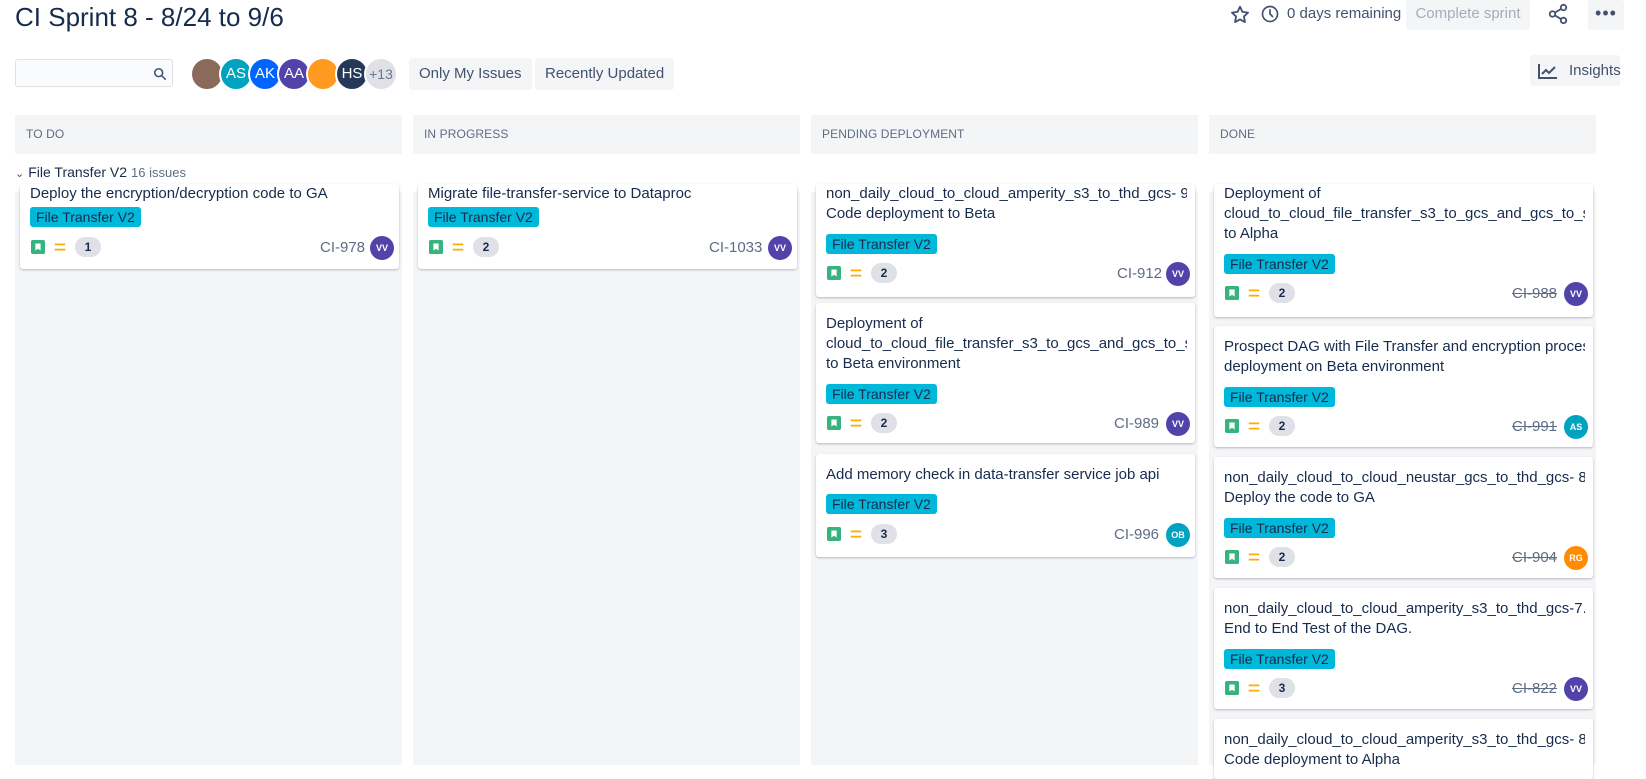 Image resolution: width=1646 pixels, height=779 pixels. Describe the element at coordinates (94, 73) in the screenshot. I see `search-input` at that location.